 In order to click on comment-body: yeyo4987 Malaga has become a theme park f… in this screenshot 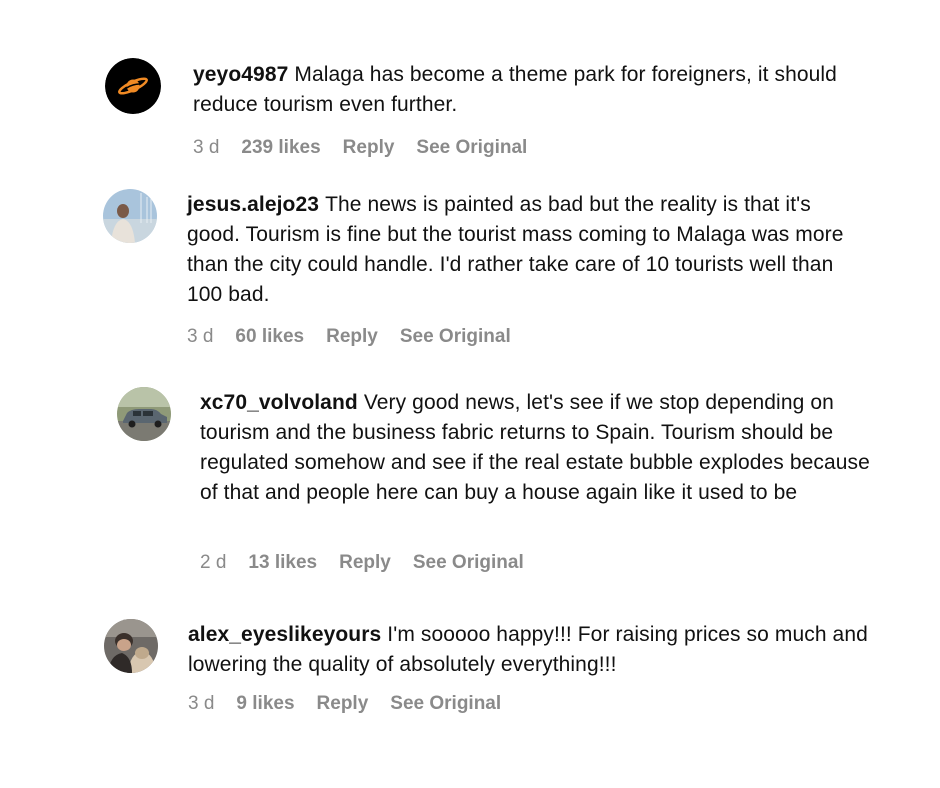, I will do `click(533, 90)`.